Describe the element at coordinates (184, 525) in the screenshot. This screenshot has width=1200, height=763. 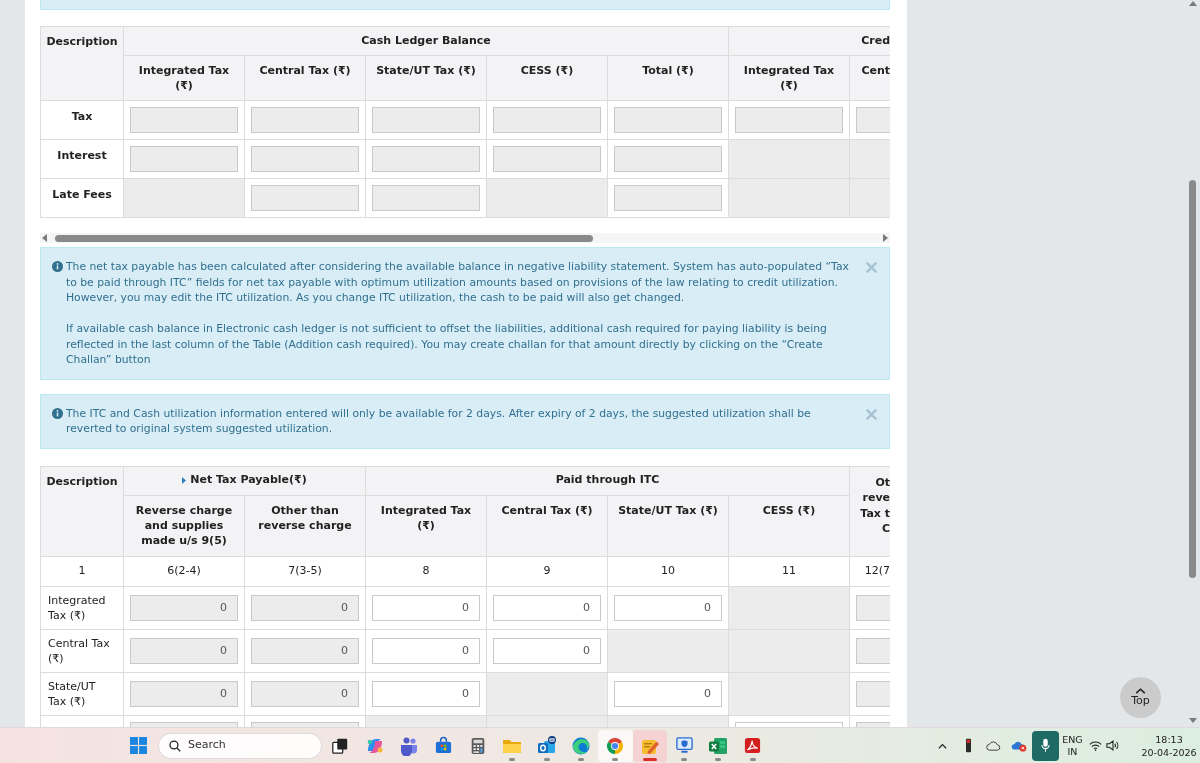
I see `column-header: Reverse charge and supplies made u/s 9(5)` at that location.